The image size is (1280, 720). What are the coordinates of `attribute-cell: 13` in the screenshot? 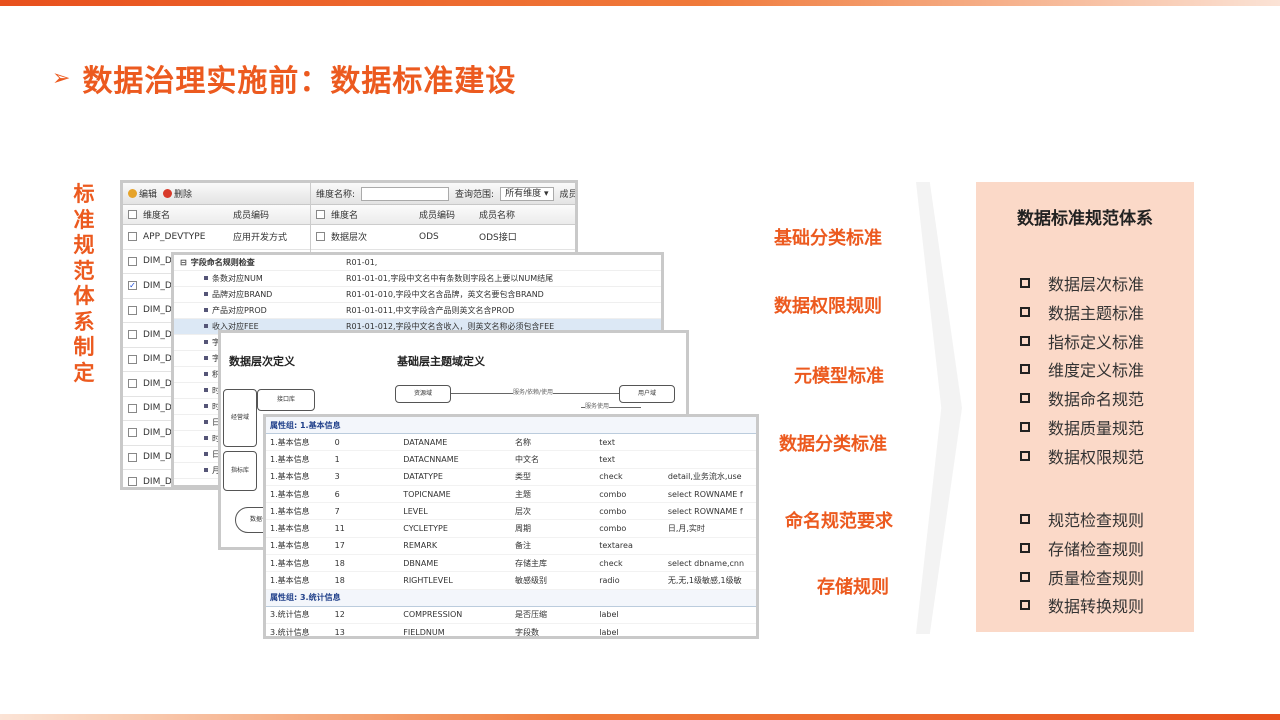 It's located at (339, 632).